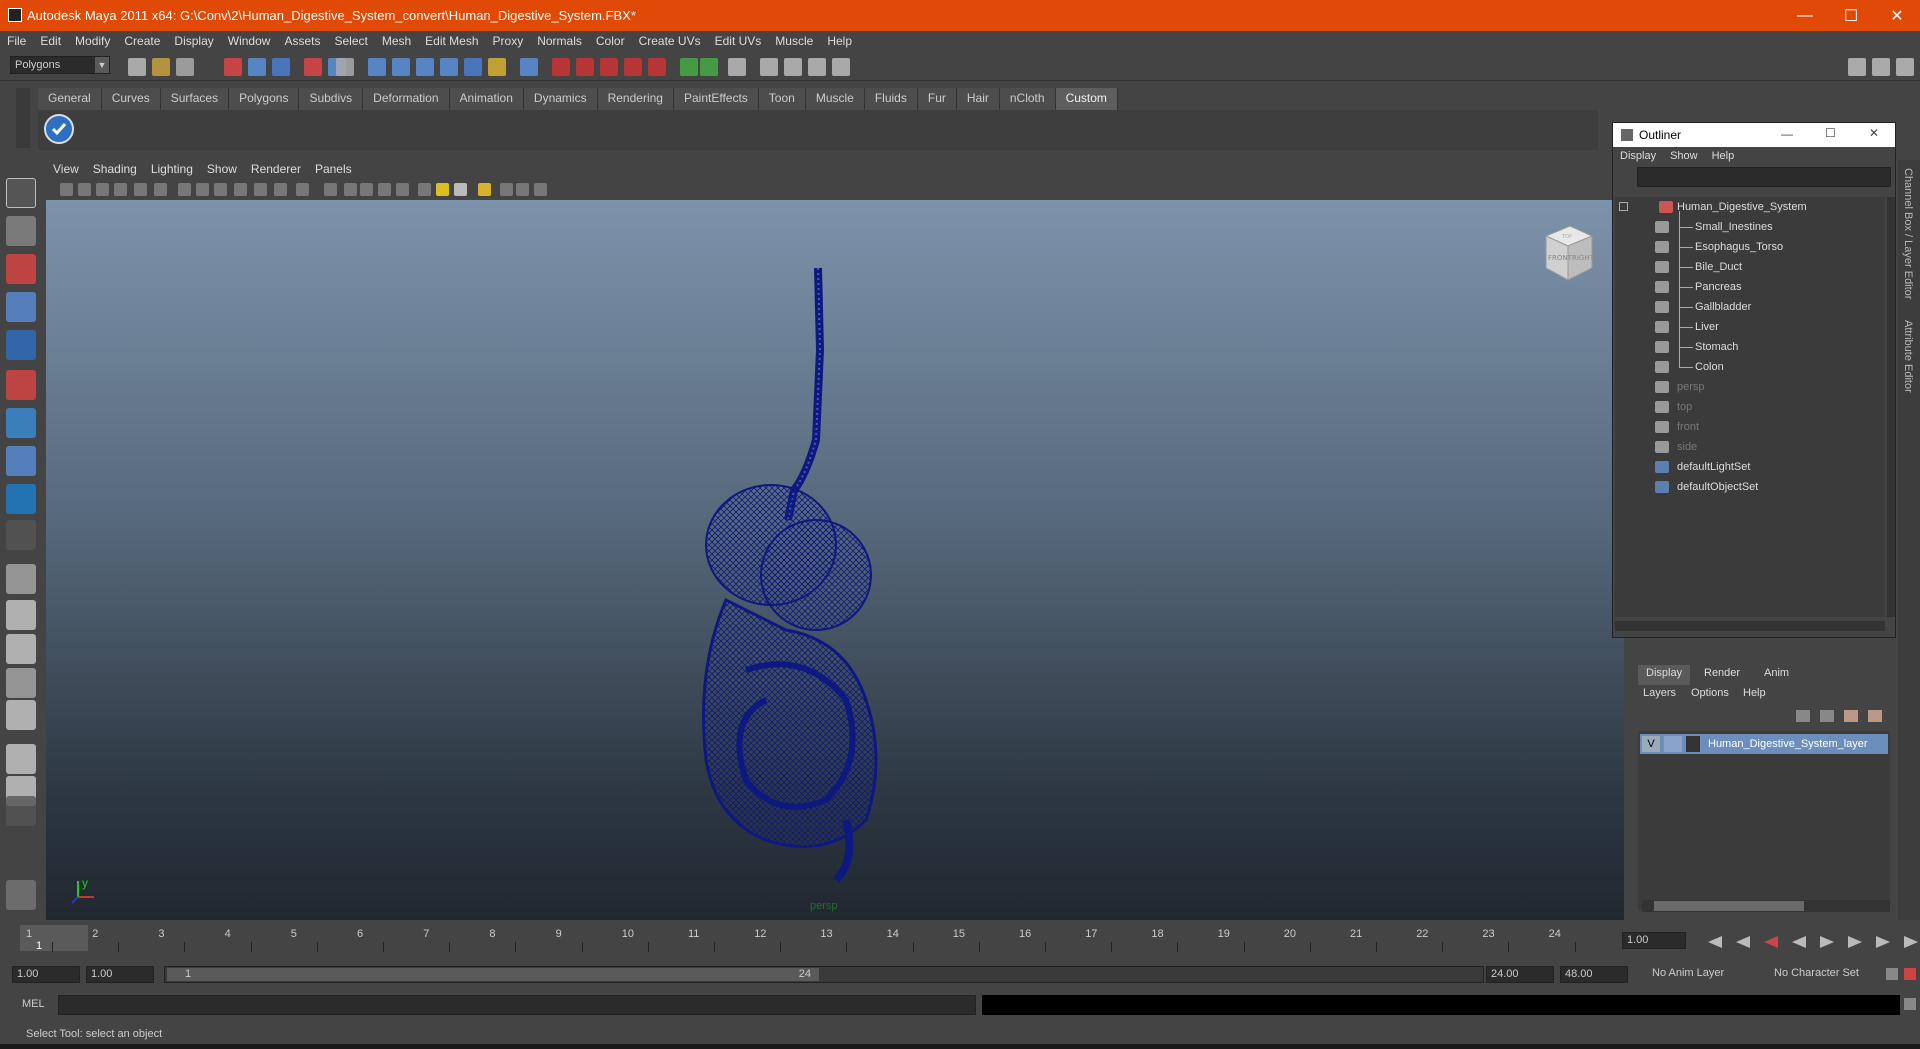 The width and height of the screenshot is (1920, 1049). Describe the element at coordinates (1722, 675) in the screenshot. I see `layer-tab-render: Render` at that location.